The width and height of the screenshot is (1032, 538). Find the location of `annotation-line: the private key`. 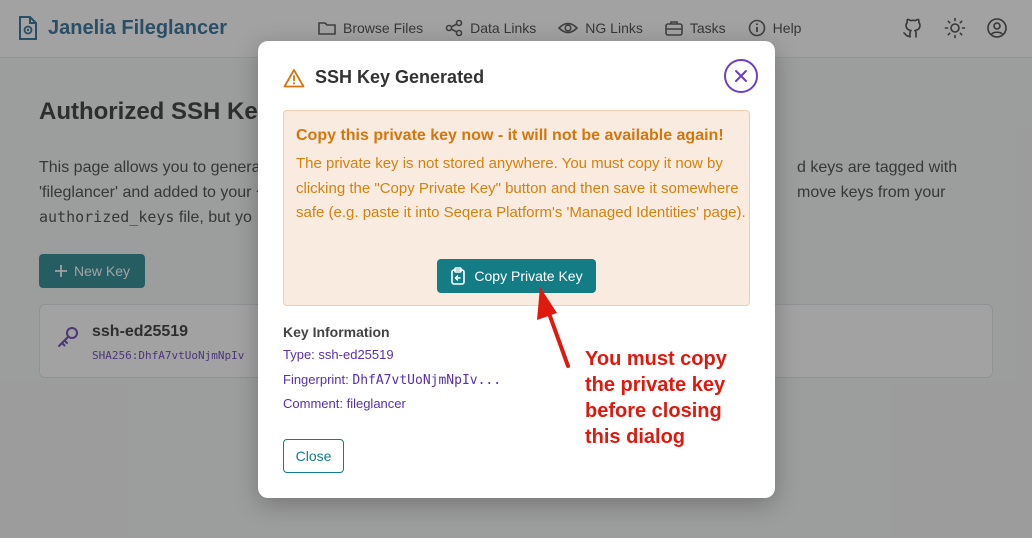

annotation-line: the private key is located at coordinates (655, 385).